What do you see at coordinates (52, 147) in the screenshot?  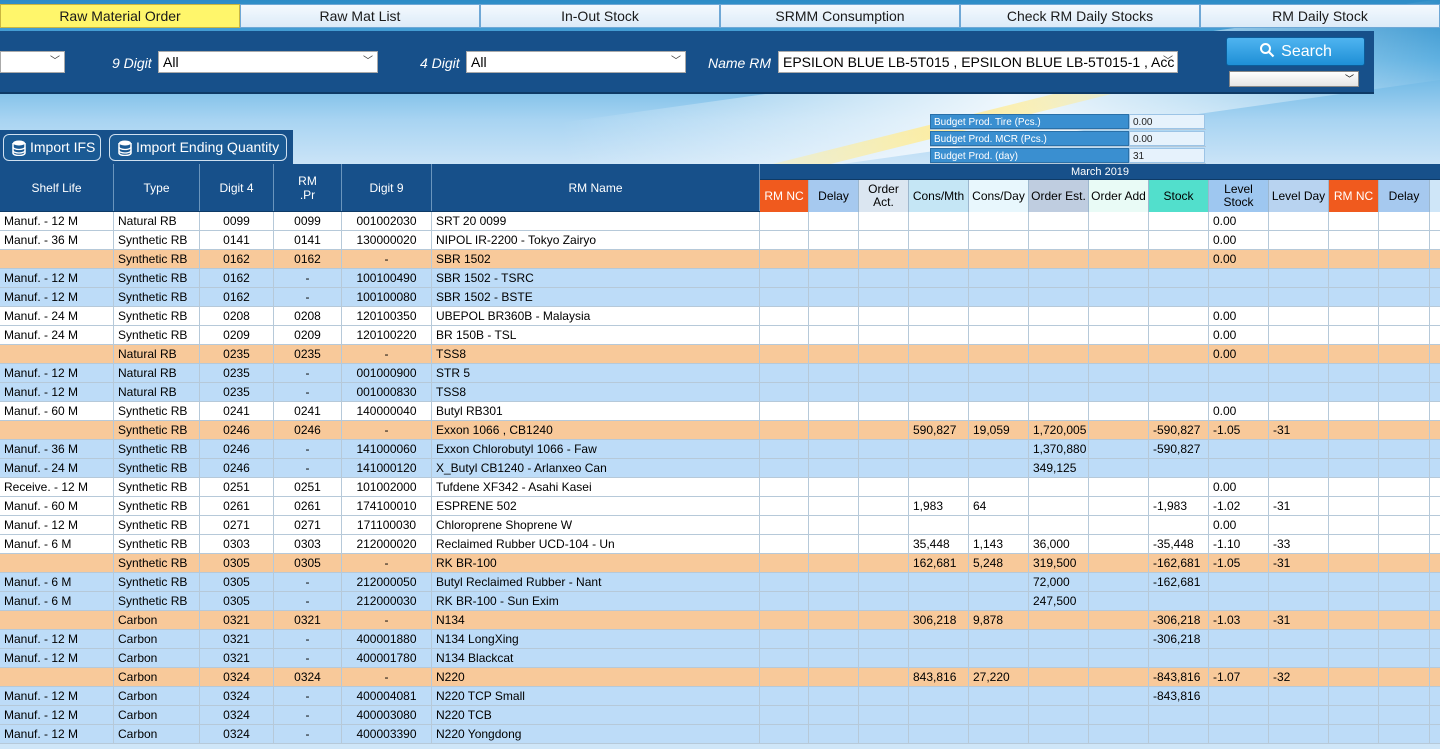 I see `import-ifs-button: Import IFS` at bounding box center [52, 147].